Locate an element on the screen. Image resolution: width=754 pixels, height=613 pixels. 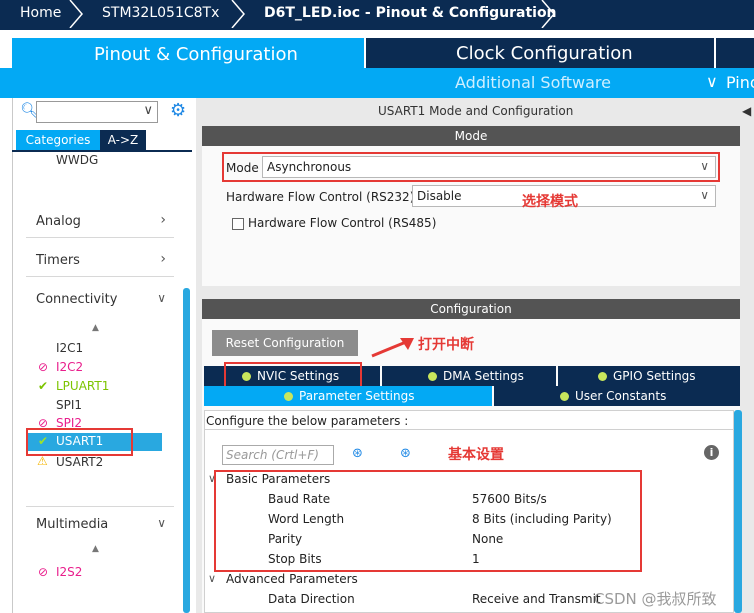
parameter-search-placeholder: Search (Crtl+F) is located at coordinates (272, 455).